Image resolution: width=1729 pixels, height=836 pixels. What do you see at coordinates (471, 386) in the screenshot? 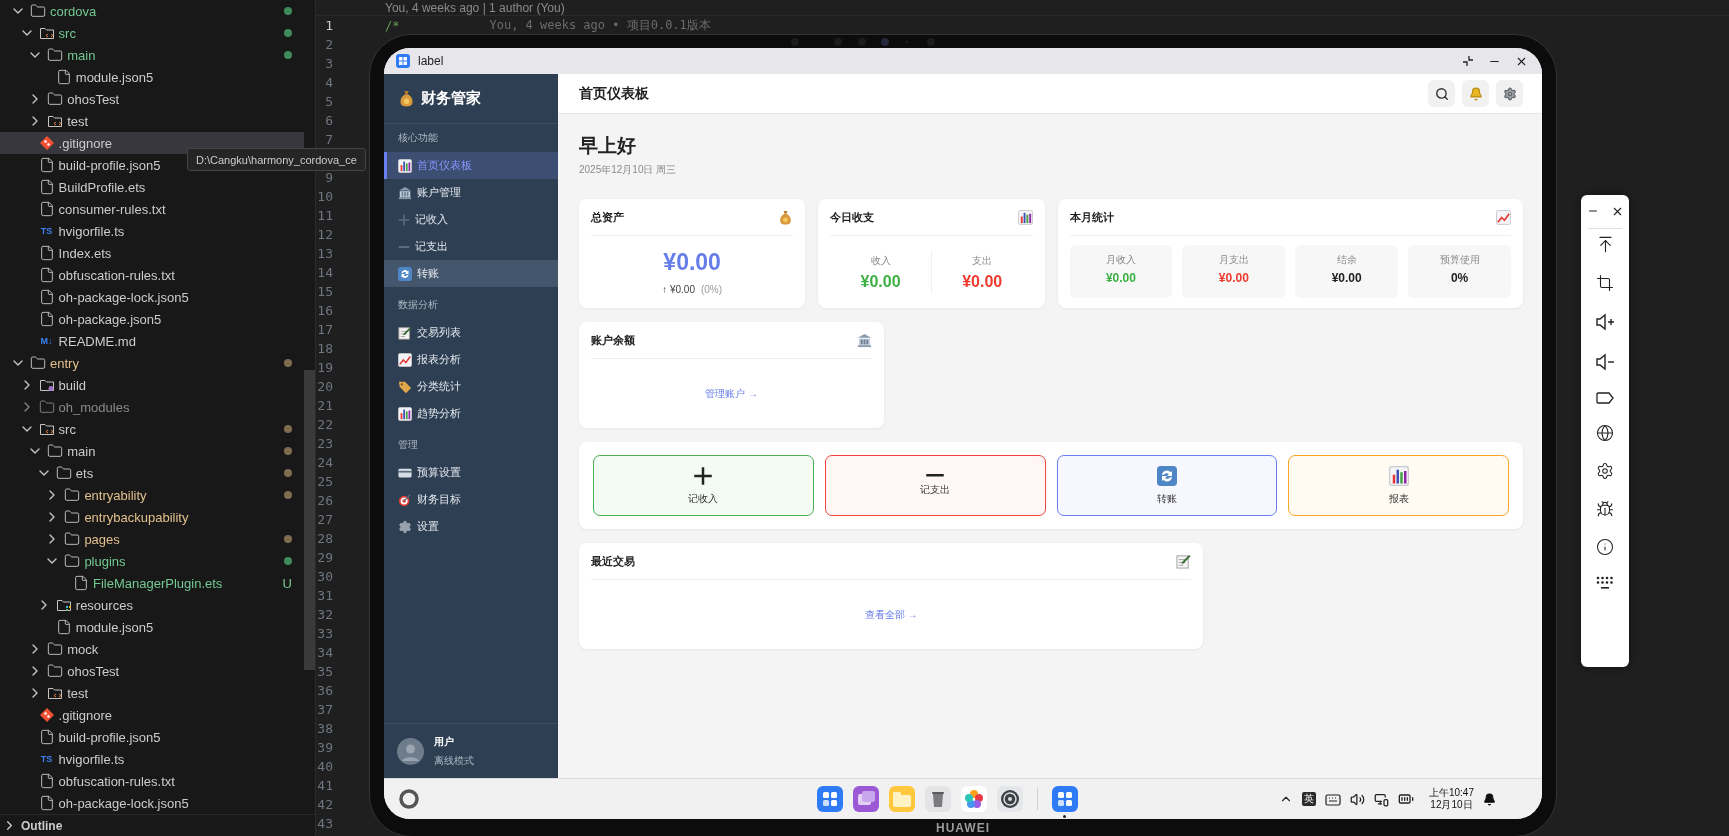
I see `nav-item: 分类统计` at bounding box center [471, 386].